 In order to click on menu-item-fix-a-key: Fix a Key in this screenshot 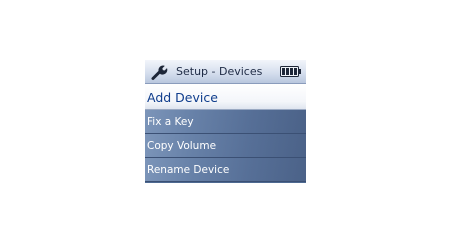, I will do `click(225, 122)`.